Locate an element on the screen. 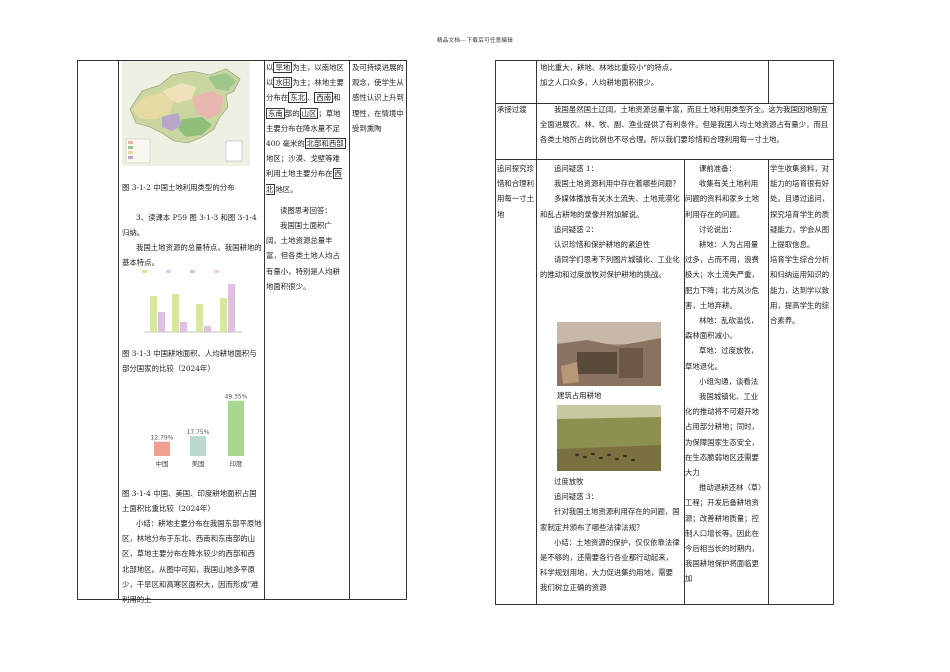  question-3-body: 针对我国土地资源利用存在的问题，国家制定并颁布了哪些法律法规？ is located at coordinates (610, 519).